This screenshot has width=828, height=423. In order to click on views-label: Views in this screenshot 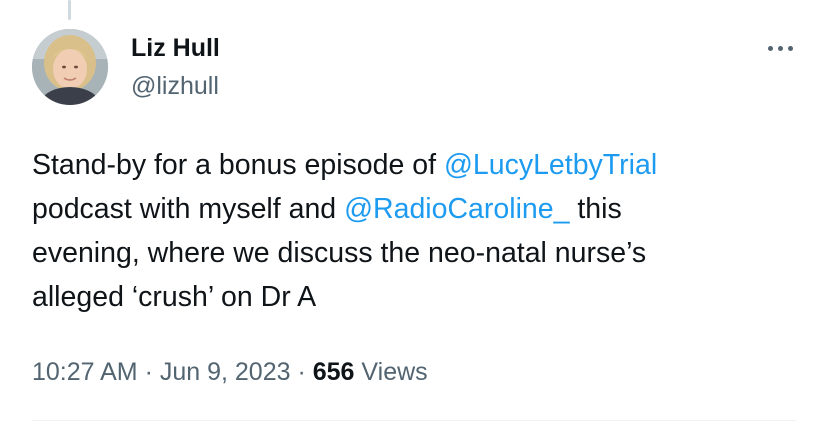, I will do `click(391, 372)`.